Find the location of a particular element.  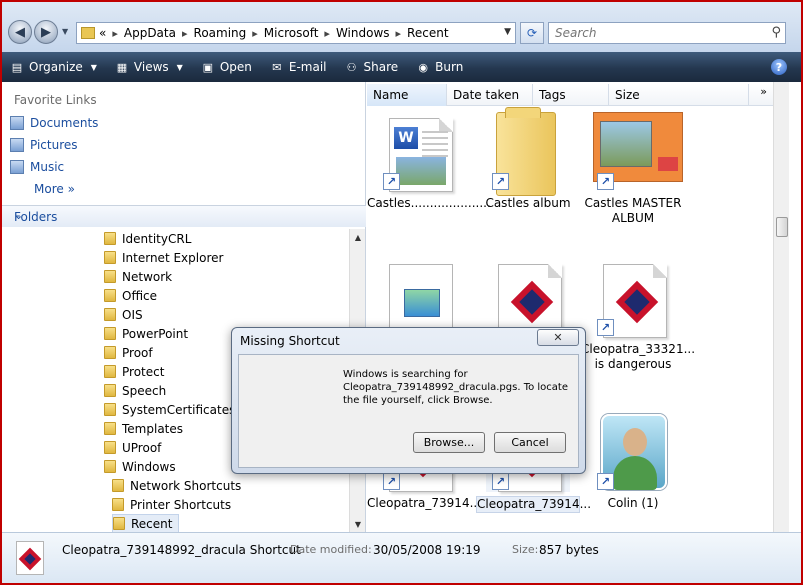

chevron-down-icon: ⌄ is located at coordinates (187, 215).